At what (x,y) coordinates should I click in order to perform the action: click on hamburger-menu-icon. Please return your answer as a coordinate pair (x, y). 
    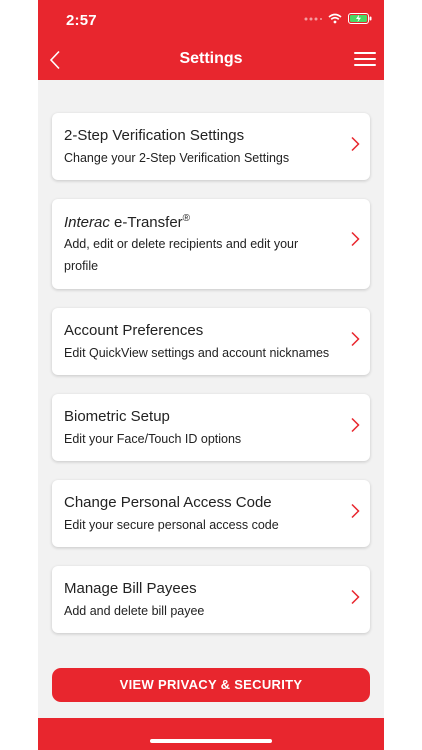
    Looking at the image, I should click on (365, 59).